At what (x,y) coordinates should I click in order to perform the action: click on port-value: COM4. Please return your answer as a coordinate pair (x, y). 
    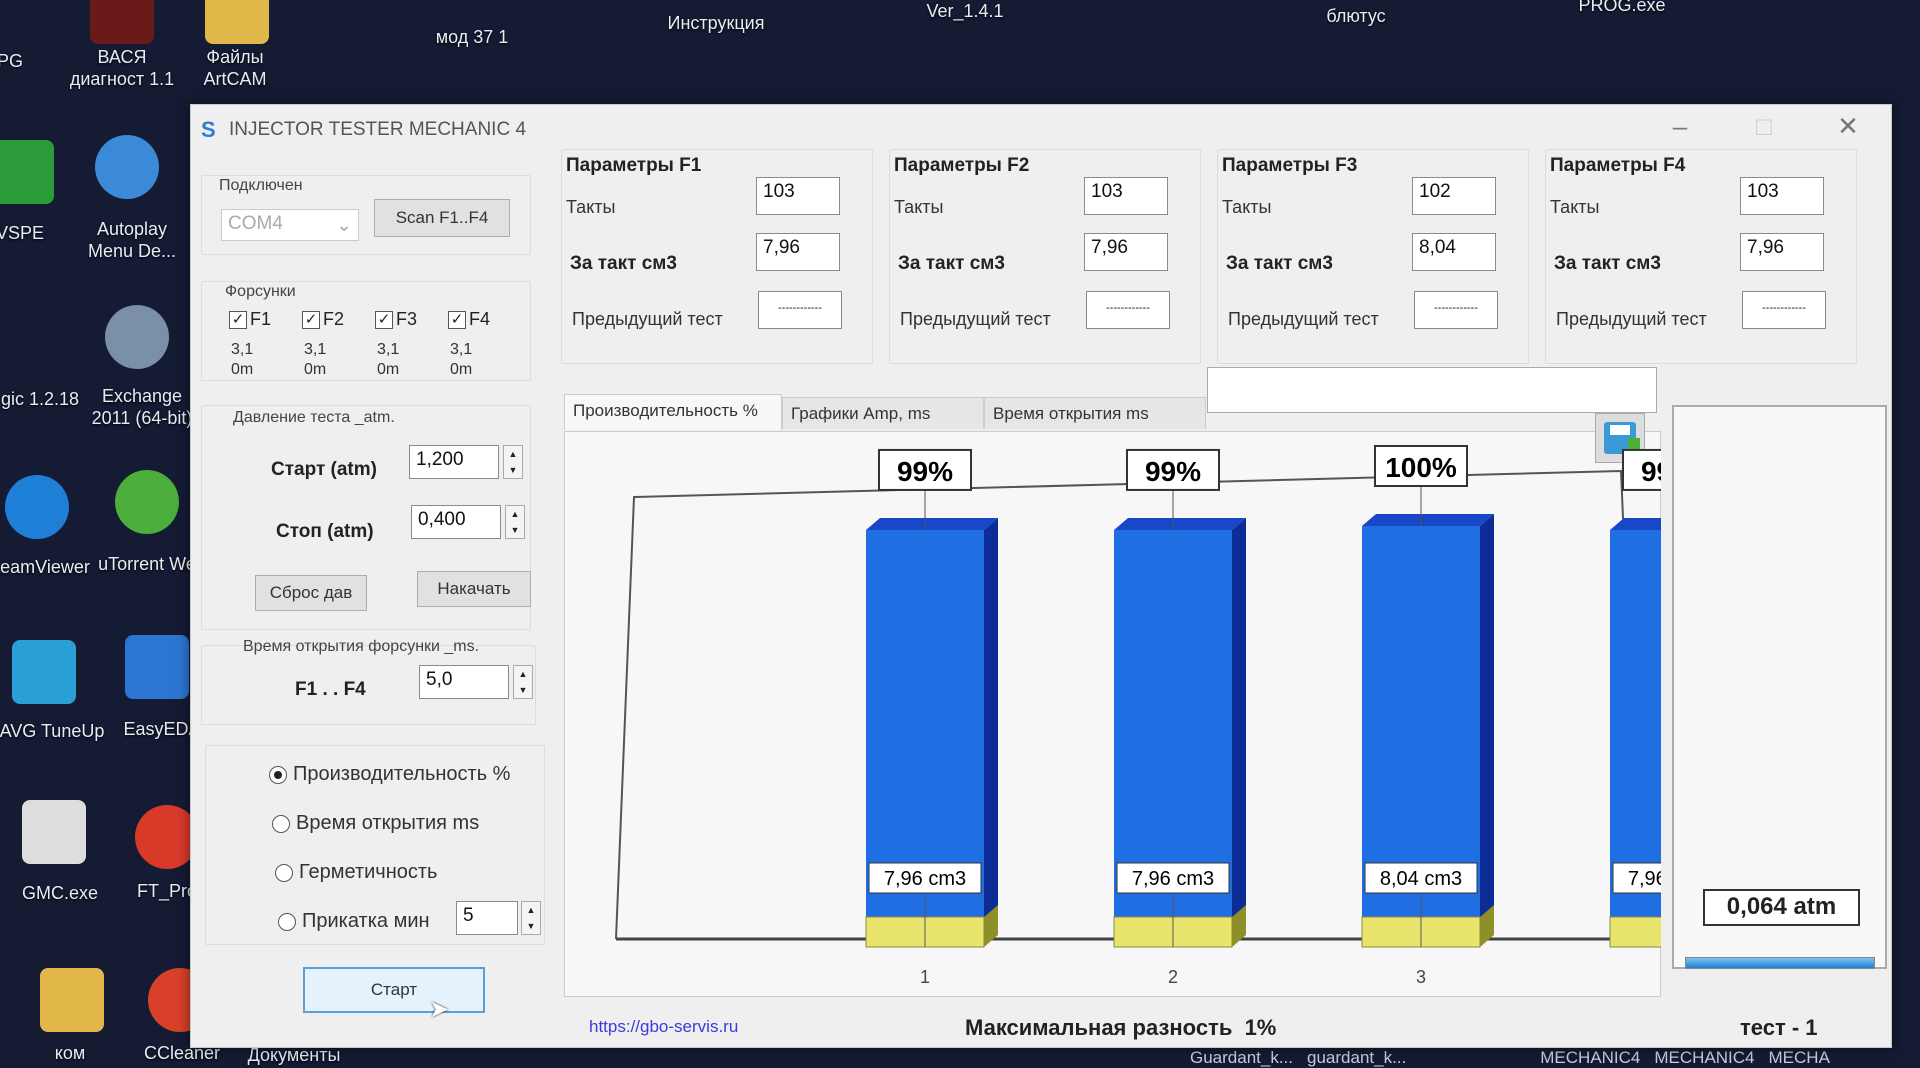
    Looking at the image, I should click on (255, 223).